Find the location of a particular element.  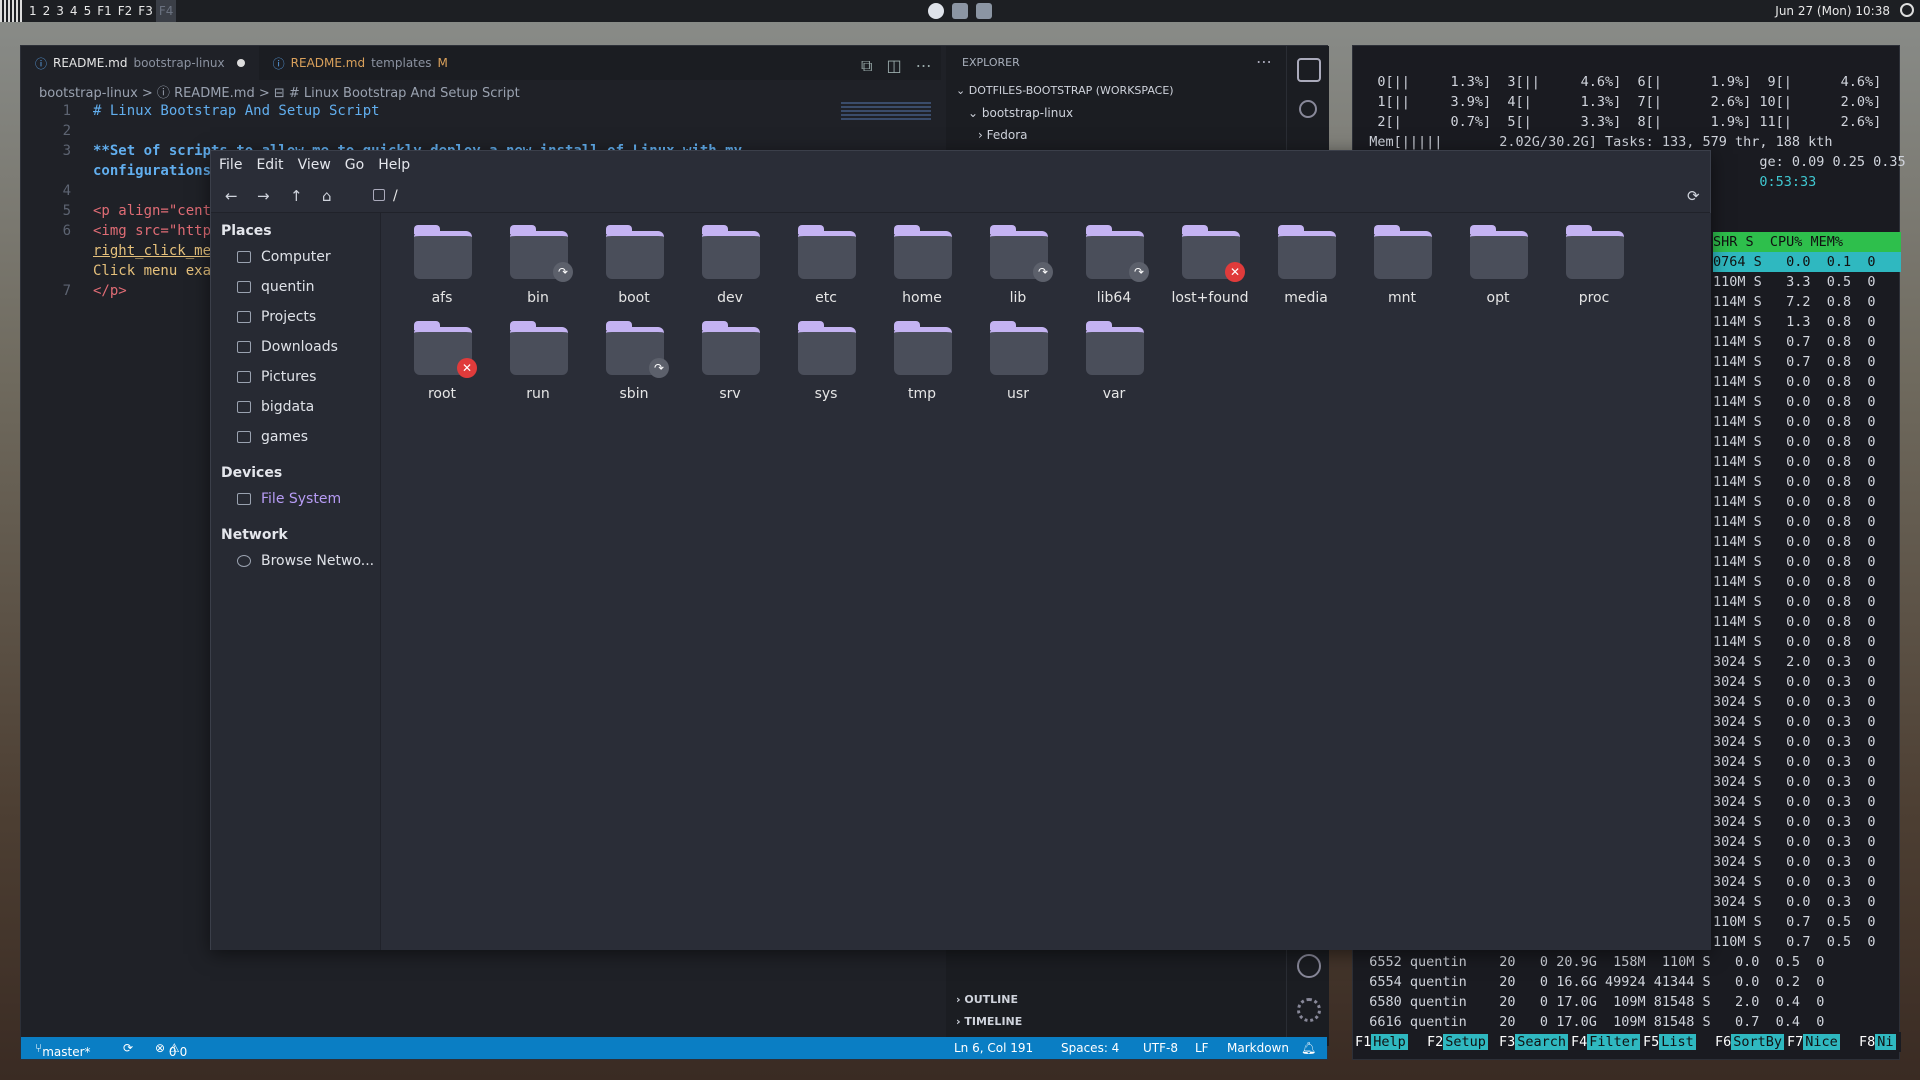

f8-nice-key: F8 Ni is located at coordinates (1877, 1042).